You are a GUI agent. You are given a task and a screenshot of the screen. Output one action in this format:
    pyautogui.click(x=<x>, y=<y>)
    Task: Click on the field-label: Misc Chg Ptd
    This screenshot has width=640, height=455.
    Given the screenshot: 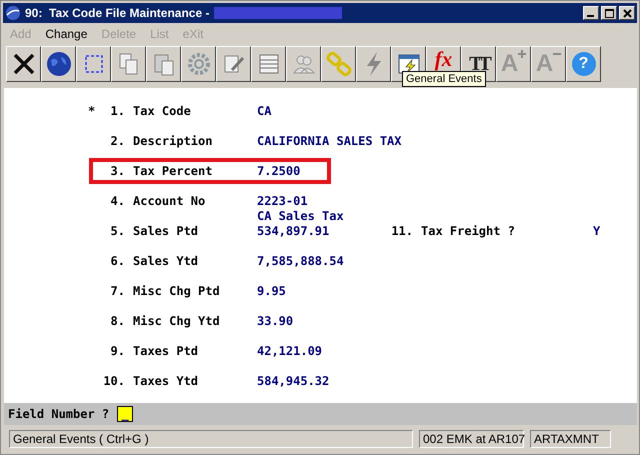 What is the action you would take?
    pyautogui.click(x=177, y=291)
    